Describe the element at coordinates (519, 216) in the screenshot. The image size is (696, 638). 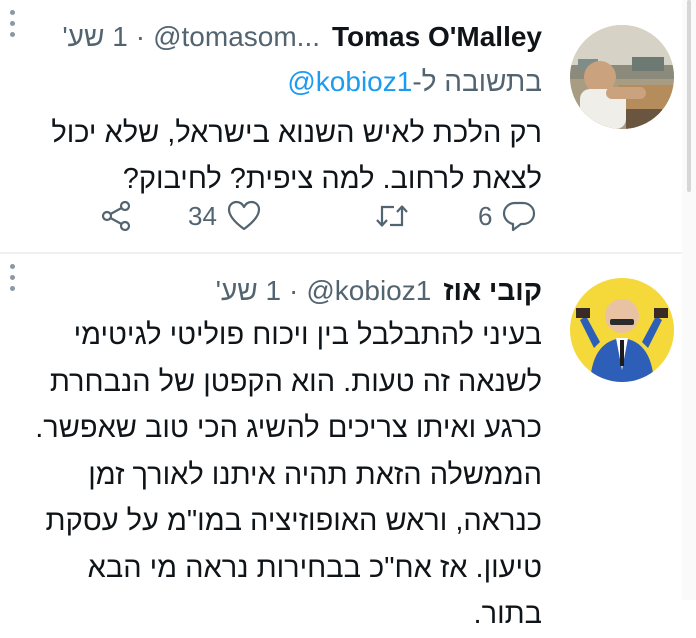
I see `reply-icon` at that location.